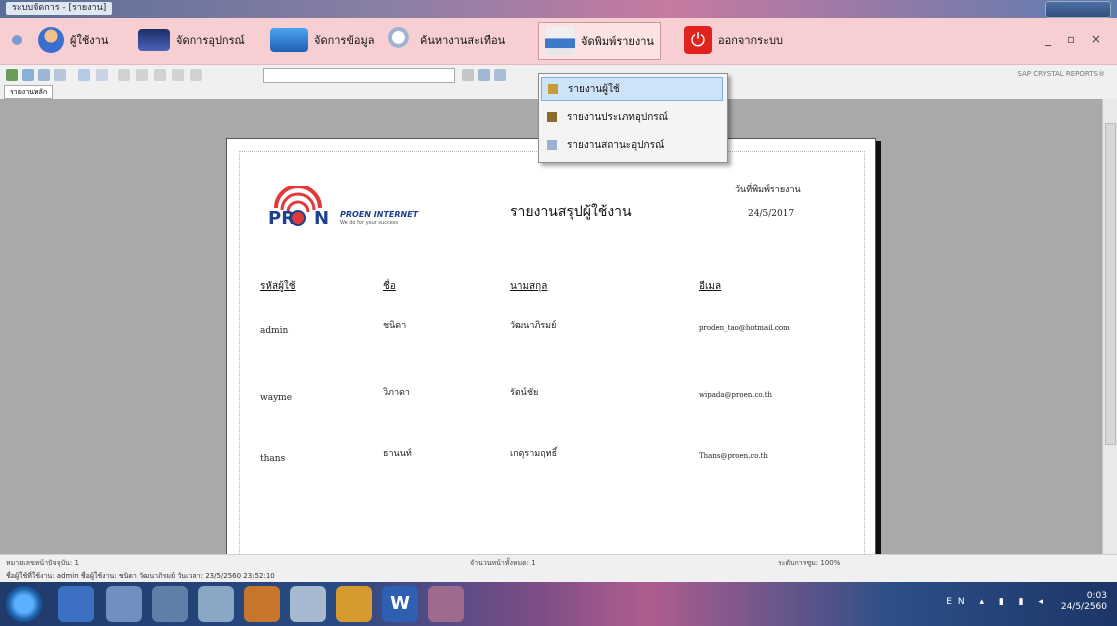 The image size is (1117, 626). I want to click on firefox-icon, so click(262, 604).